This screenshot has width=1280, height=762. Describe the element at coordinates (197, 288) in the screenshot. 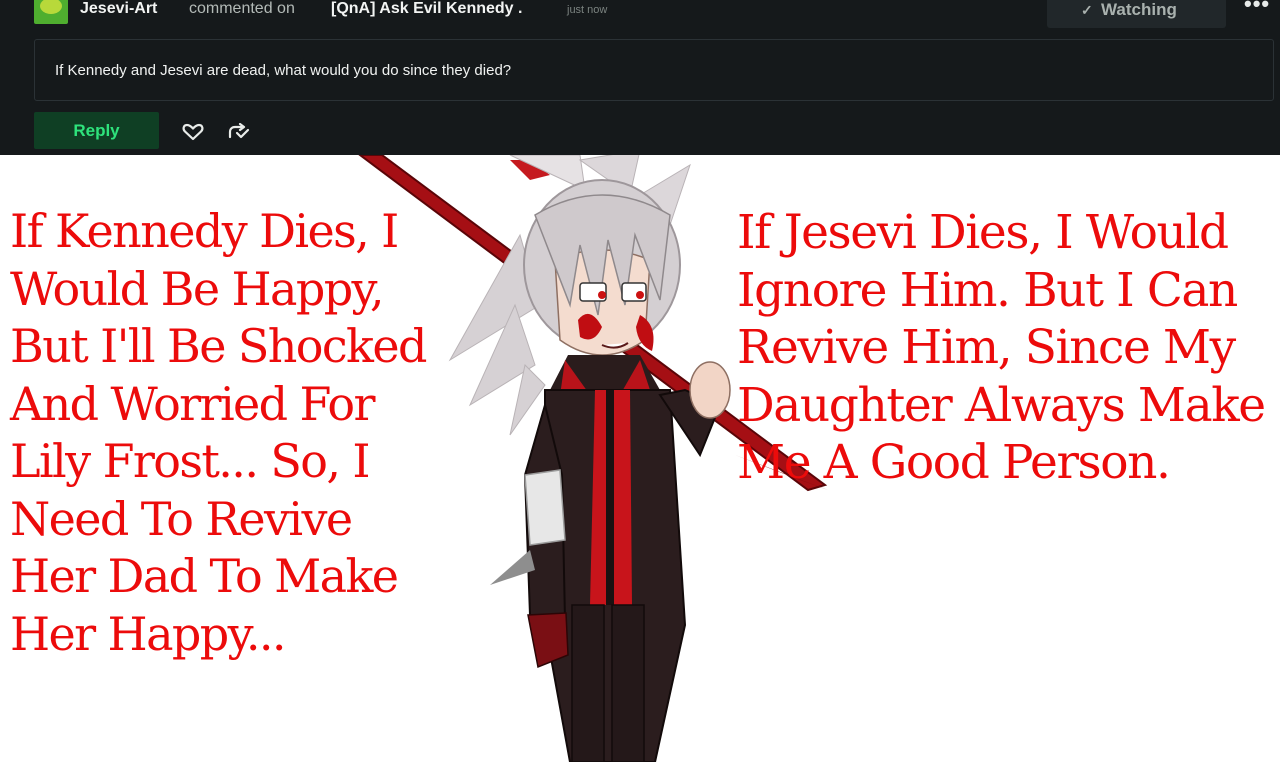

I see `answer-line: Would Be Happy,` at that location.